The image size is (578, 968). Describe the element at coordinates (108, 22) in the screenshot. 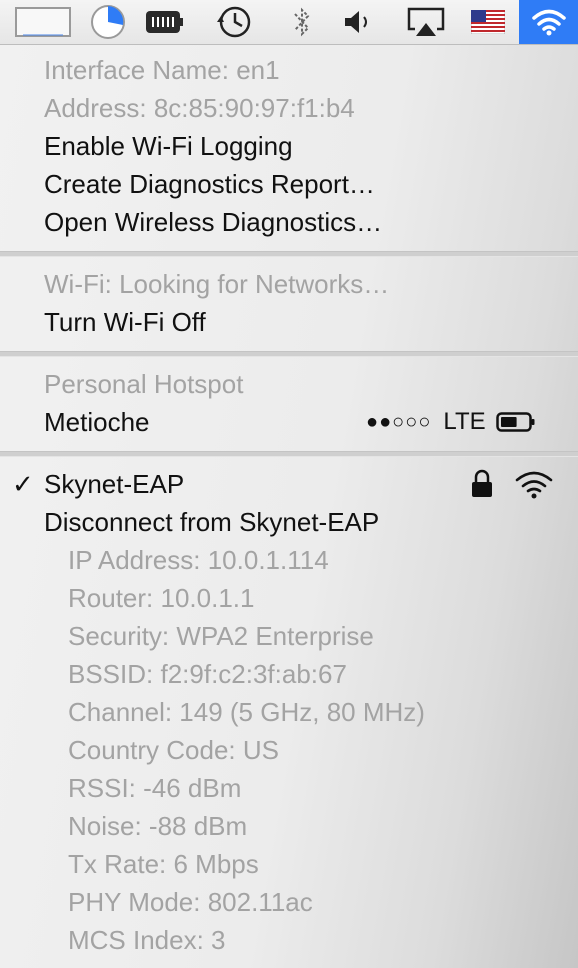

I see `time-machine-progress-icon` at that location.